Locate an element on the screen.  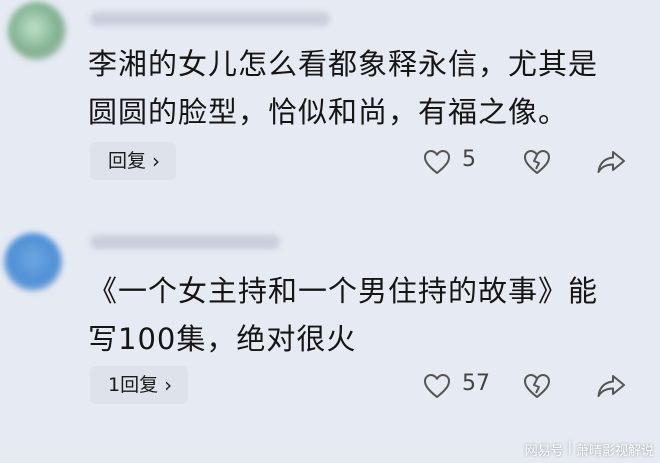
comment-text: 《一个女主持和一个男住持的故事》能写100集，绝对很火 is located at coordinates (343, 315).